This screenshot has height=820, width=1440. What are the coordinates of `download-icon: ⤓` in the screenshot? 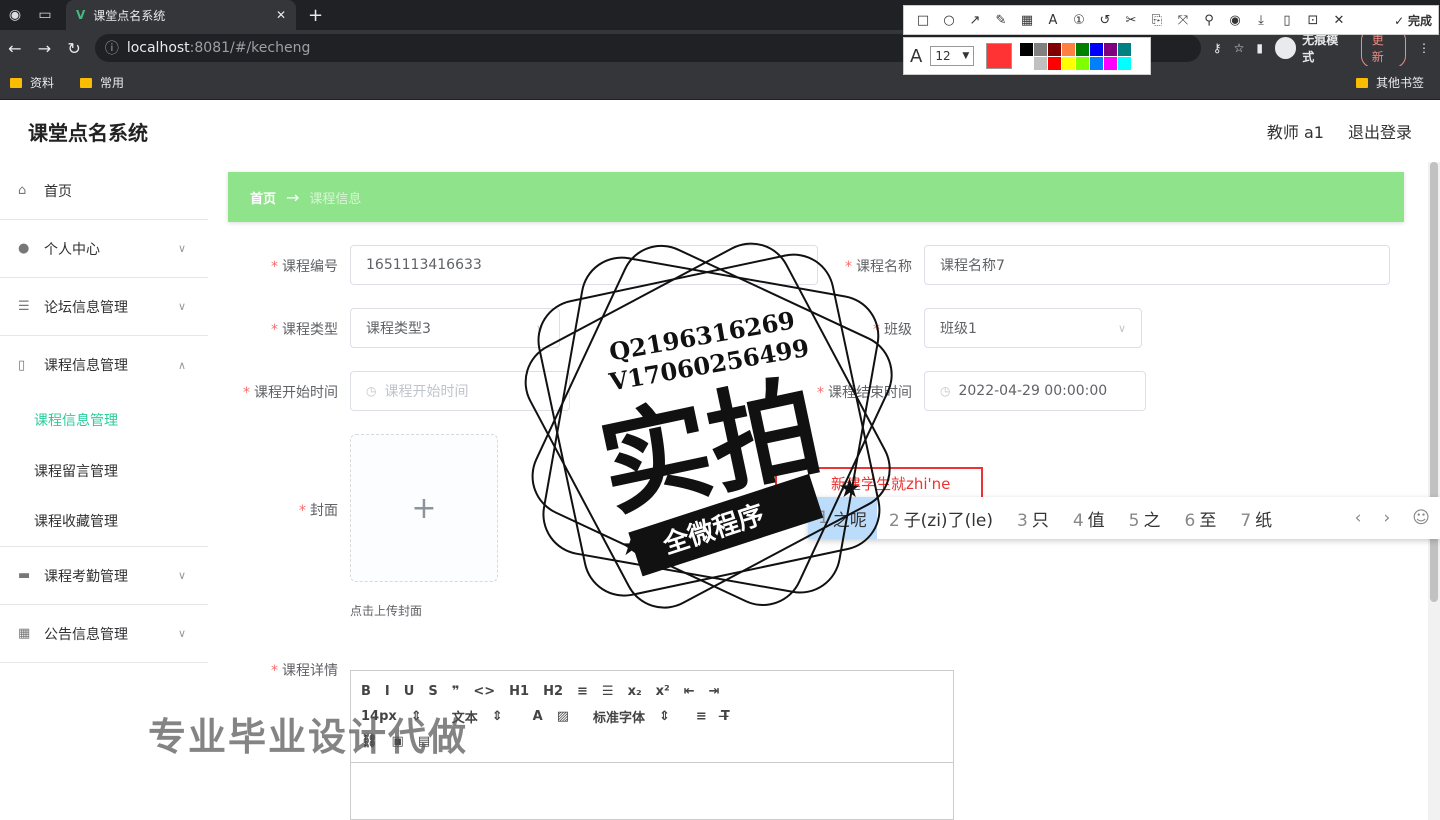 It's located at (1261, 20).